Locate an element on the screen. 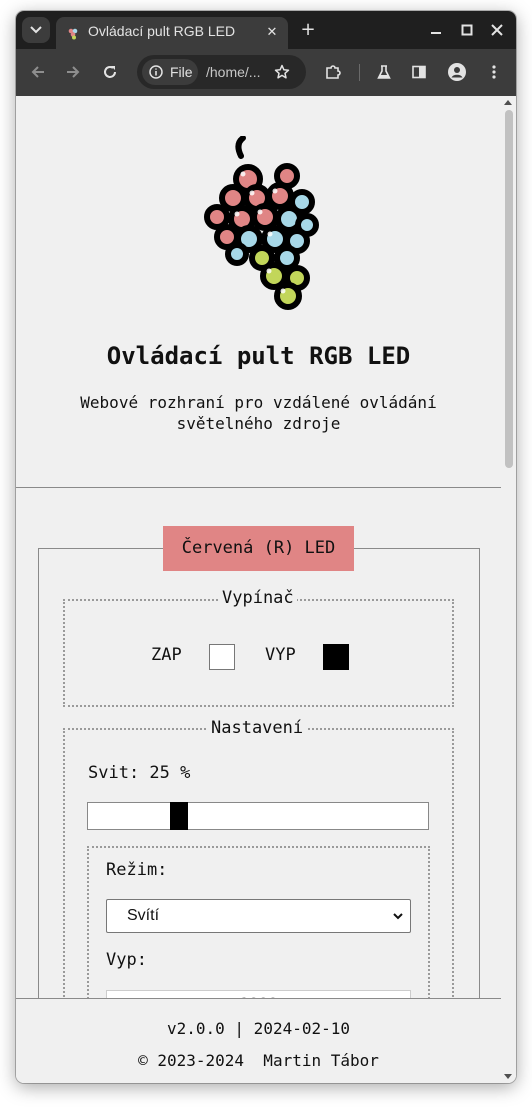 The height and width of the screenshot is (1115, 532). tab-strip: Ovládací pult RGB LED ✕ + is located at coordinates (266, 30).